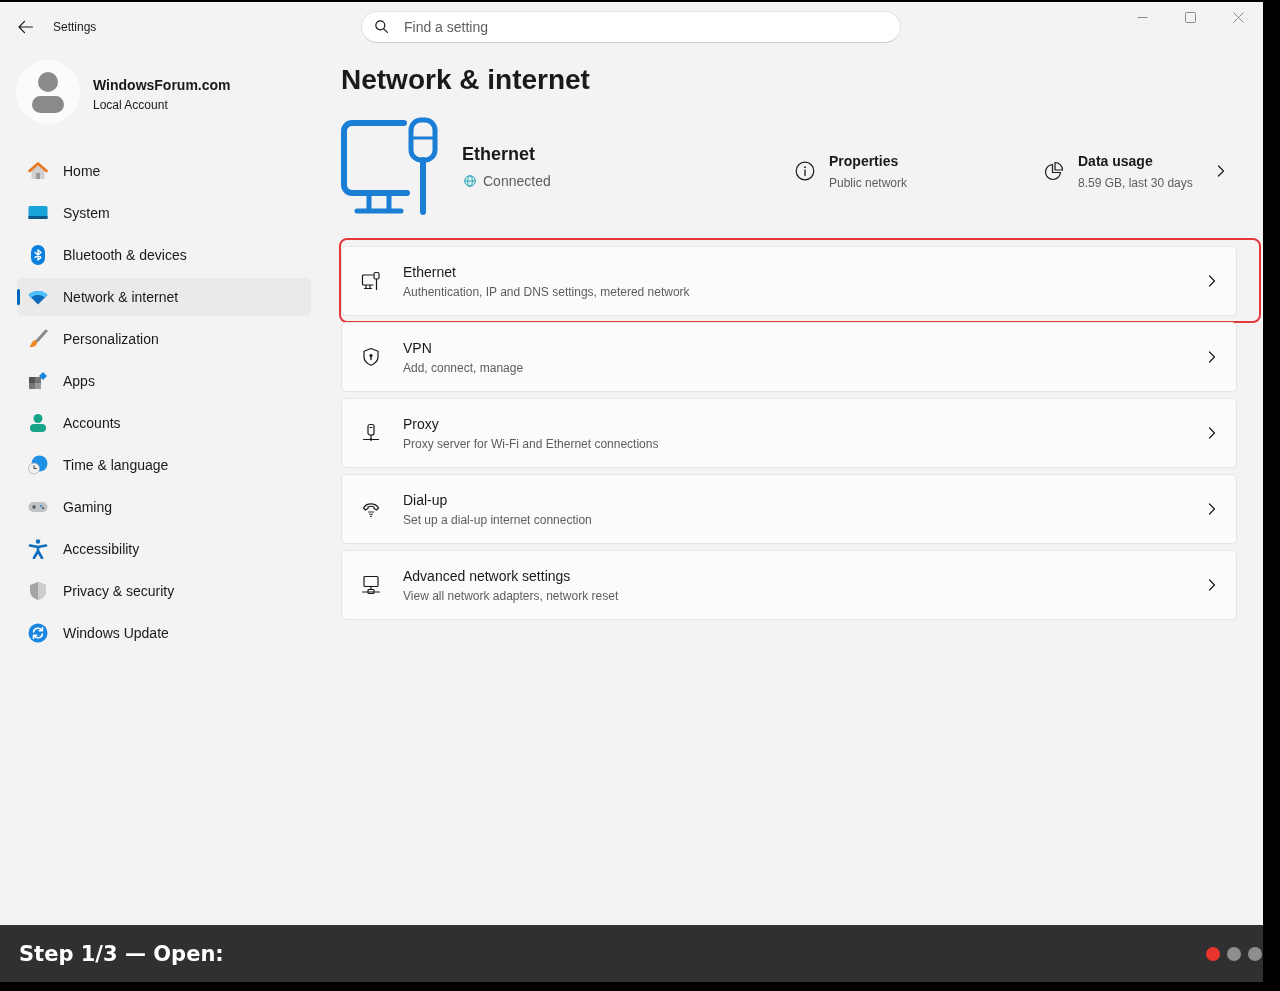  What do you see at coordinates (48, 92) in the screenshot?
I see `avatar-icon` at bounding box center [48, 92].